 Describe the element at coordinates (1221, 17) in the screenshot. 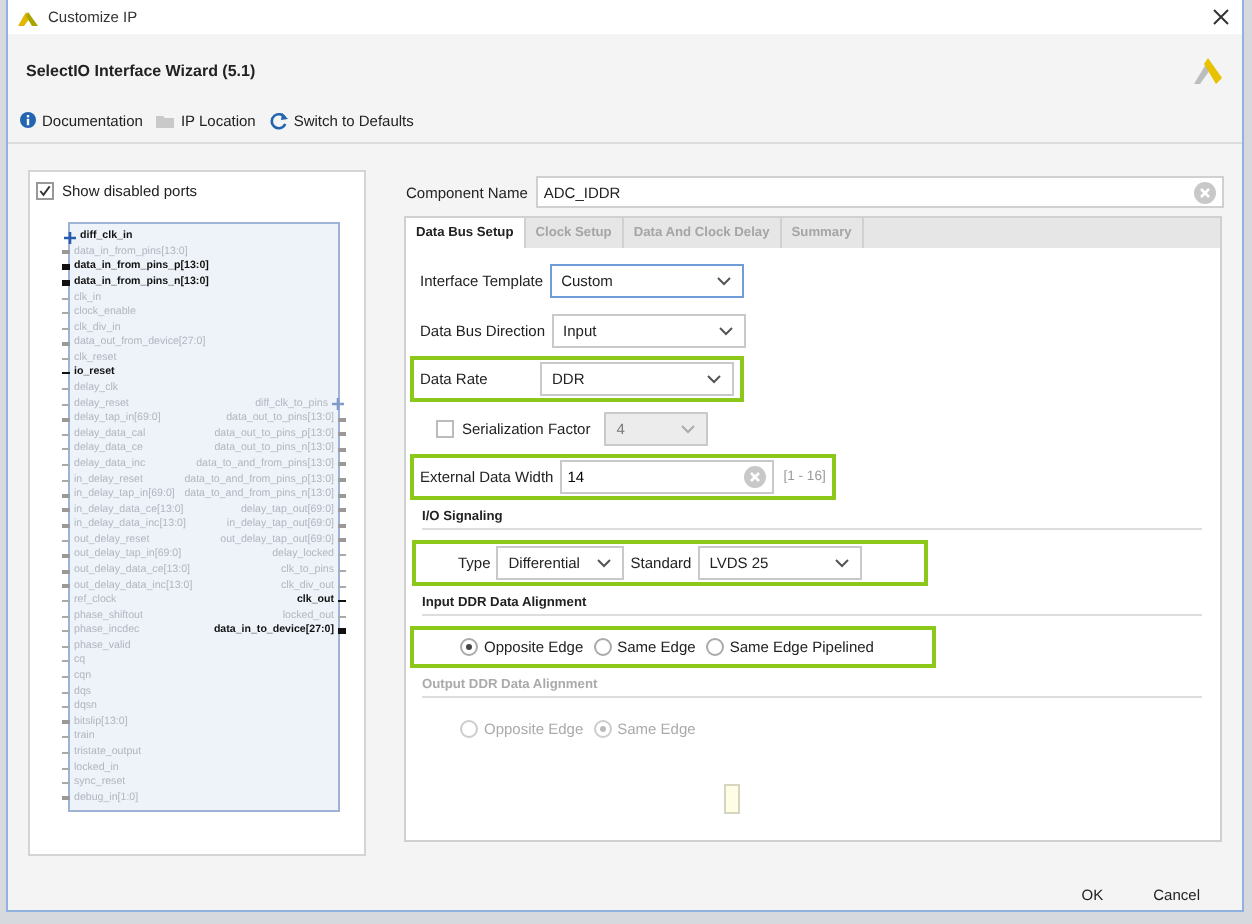

I see `close-icon` at that location.